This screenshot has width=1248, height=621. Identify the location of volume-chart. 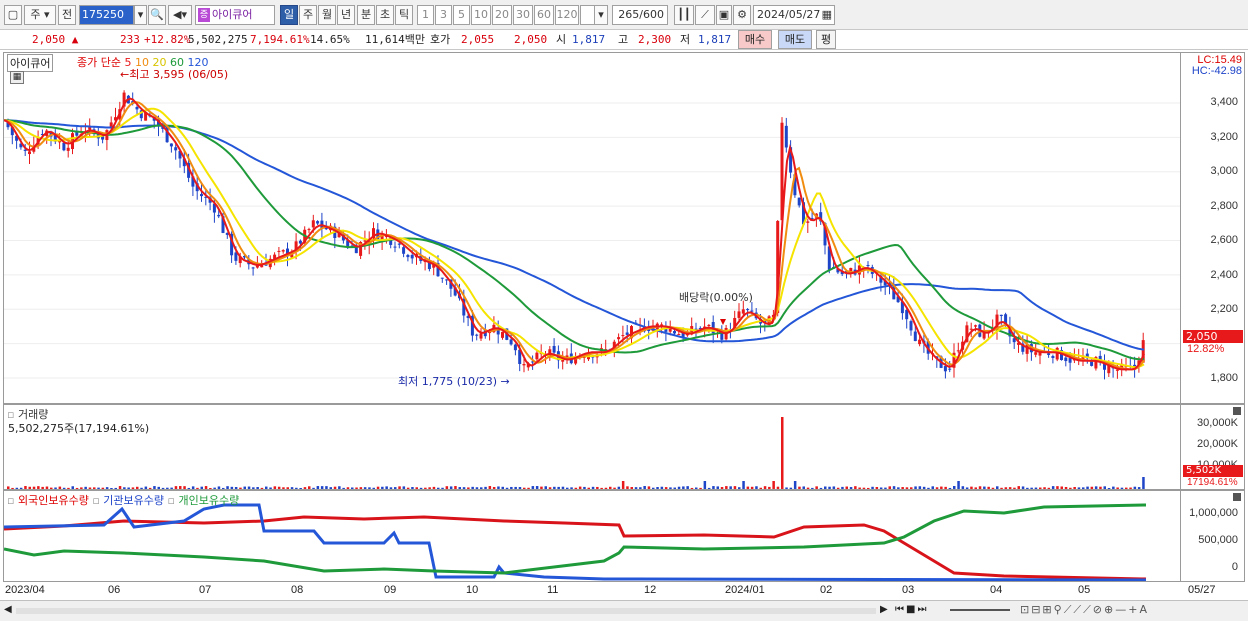
(592, 447).